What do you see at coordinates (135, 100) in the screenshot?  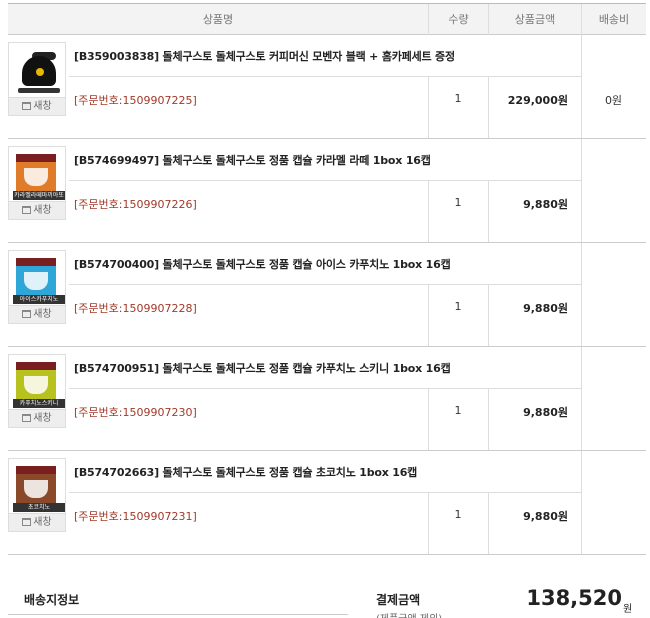 I see `order-number: [주문번호:1509907225]` at bounding box center [135, 100].